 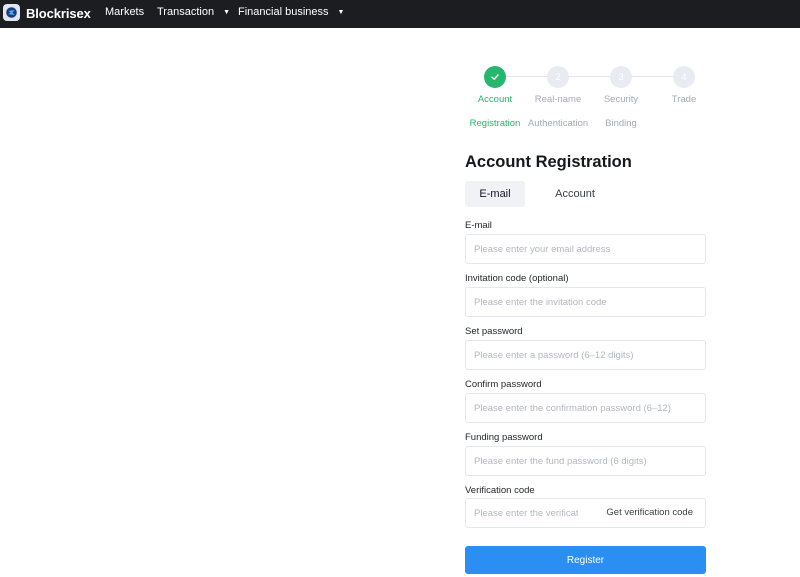 I want to click on check-icon, so click(x=495, y=77).